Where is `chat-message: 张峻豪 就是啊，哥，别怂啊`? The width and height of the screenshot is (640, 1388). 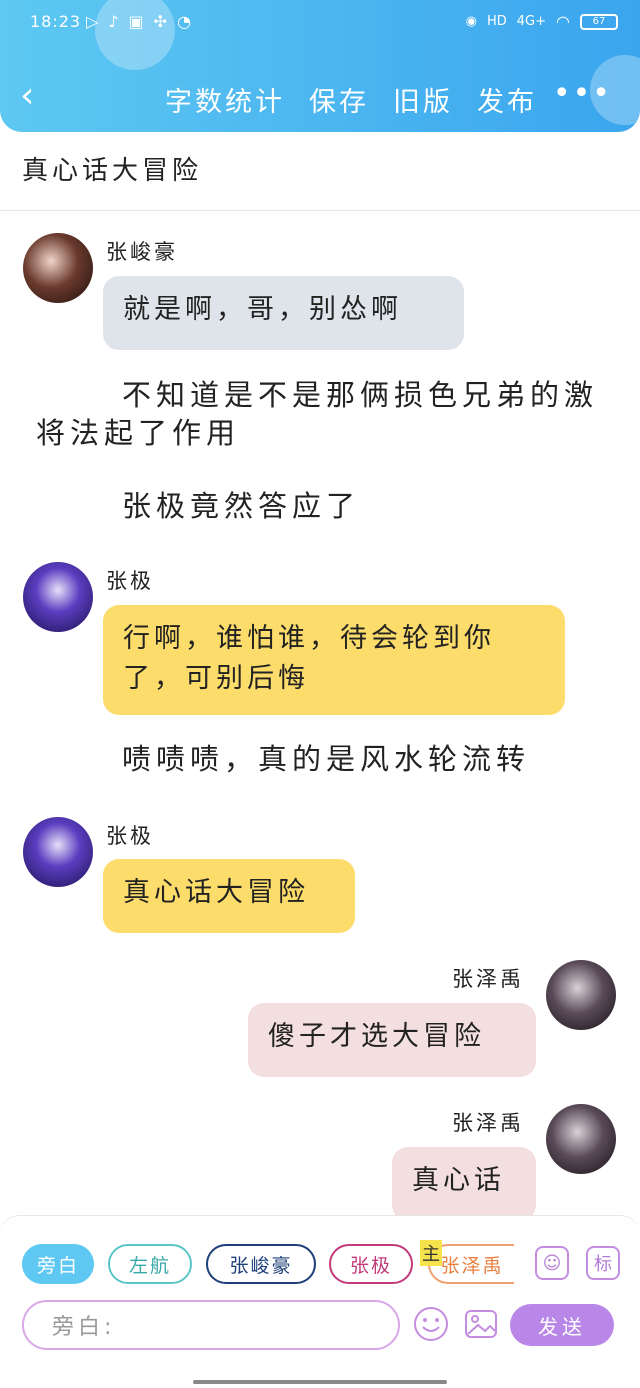
chat-message: 张峻豪 就是啊，哥，别怂啊 is located at coordinates (320, 282).